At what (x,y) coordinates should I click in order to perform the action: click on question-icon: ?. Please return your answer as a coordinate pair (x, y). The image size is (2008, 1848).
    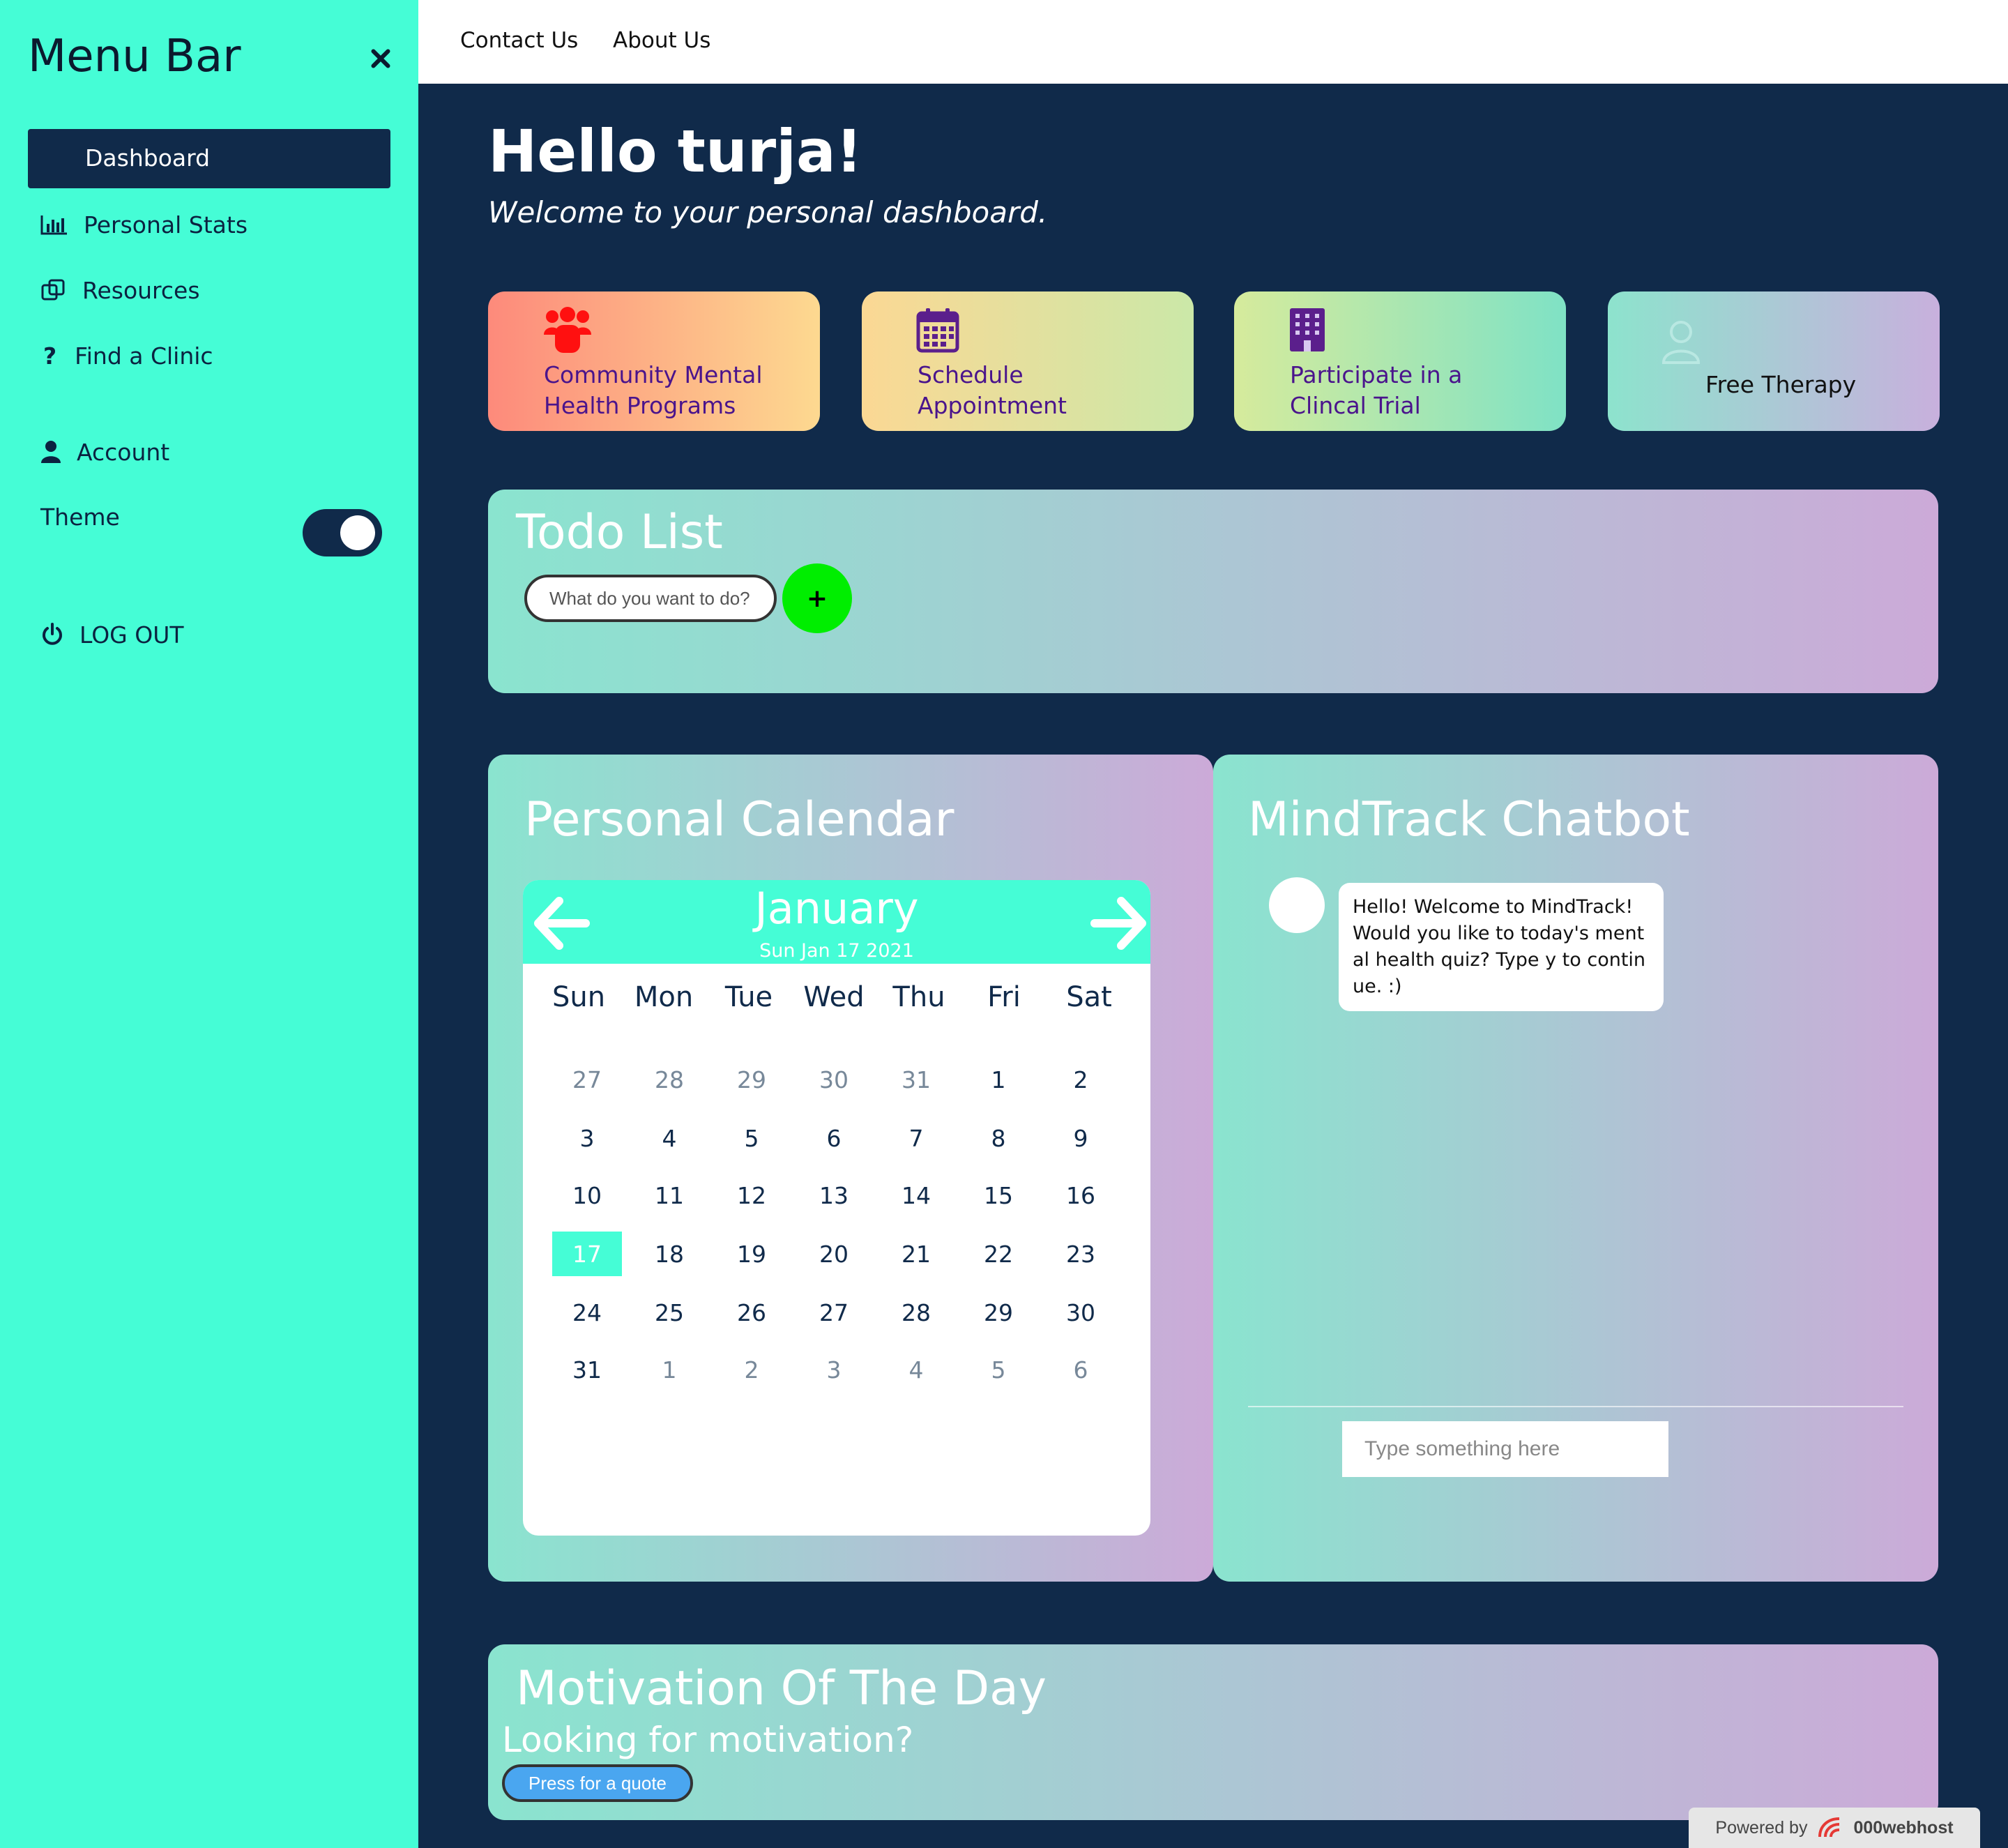
    Looking at the image, I should click on (50, 356).